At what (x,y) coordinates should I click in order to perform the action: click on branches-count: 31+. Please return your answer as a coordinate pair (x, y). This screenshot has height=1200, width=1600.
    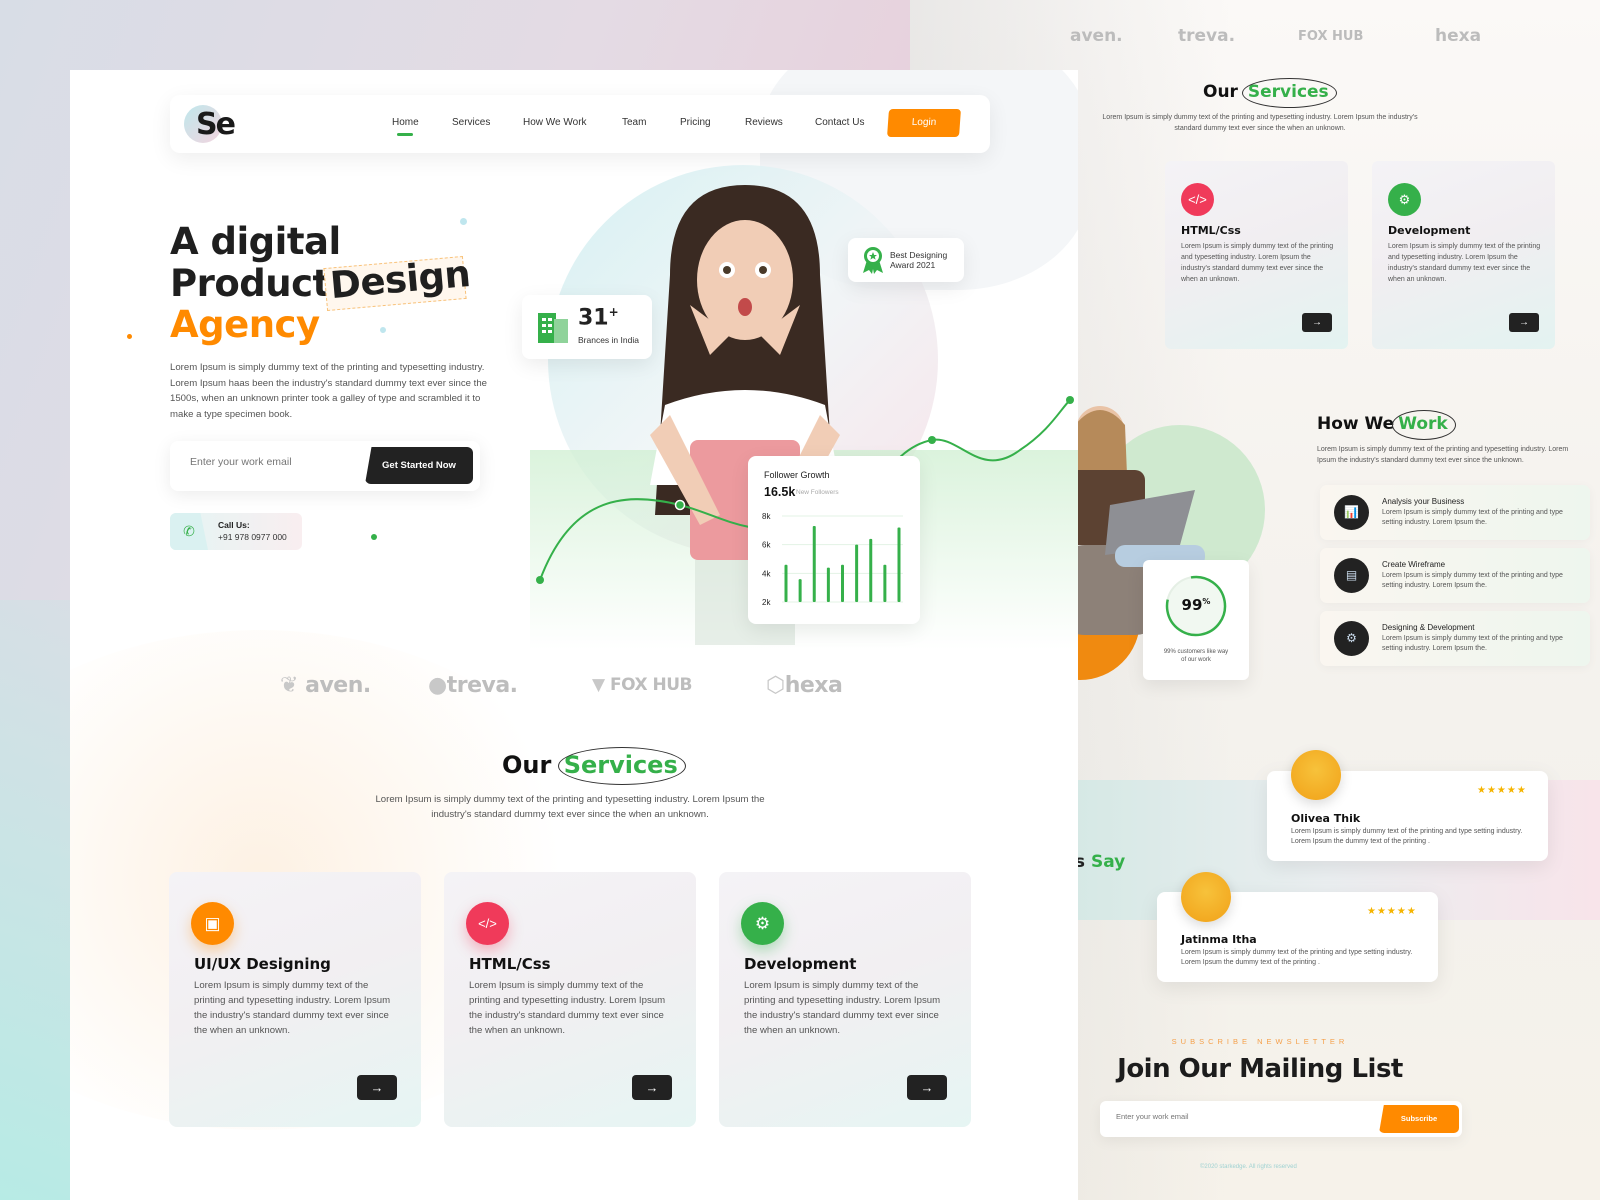
    Looking at the image, I should click on (598, 318).